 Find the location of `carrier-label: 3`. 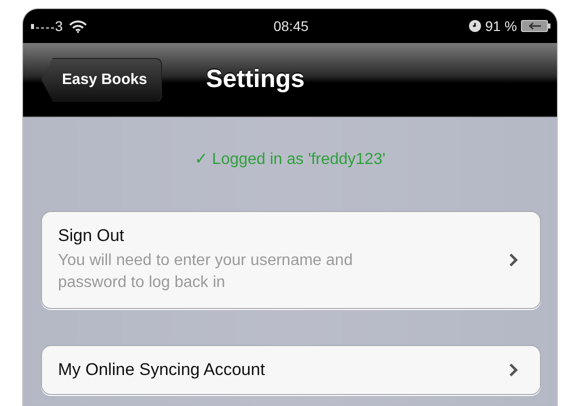

carrier-label: 3 is located at coordinates (59, 26).